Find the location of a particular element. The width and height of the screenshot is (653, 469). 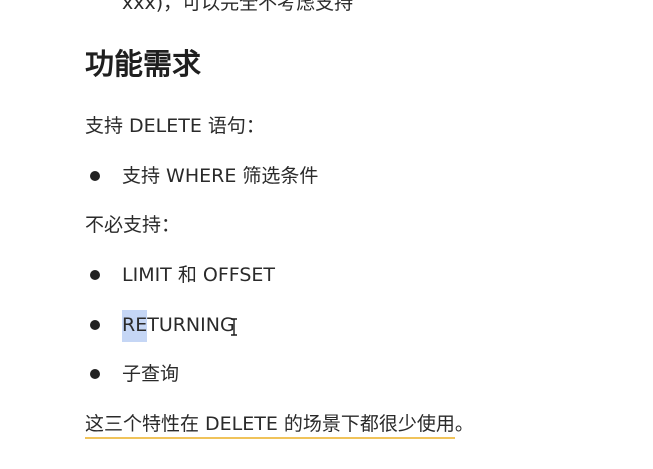

closing-punctuation: 。 is located at coordinates (464, 424).